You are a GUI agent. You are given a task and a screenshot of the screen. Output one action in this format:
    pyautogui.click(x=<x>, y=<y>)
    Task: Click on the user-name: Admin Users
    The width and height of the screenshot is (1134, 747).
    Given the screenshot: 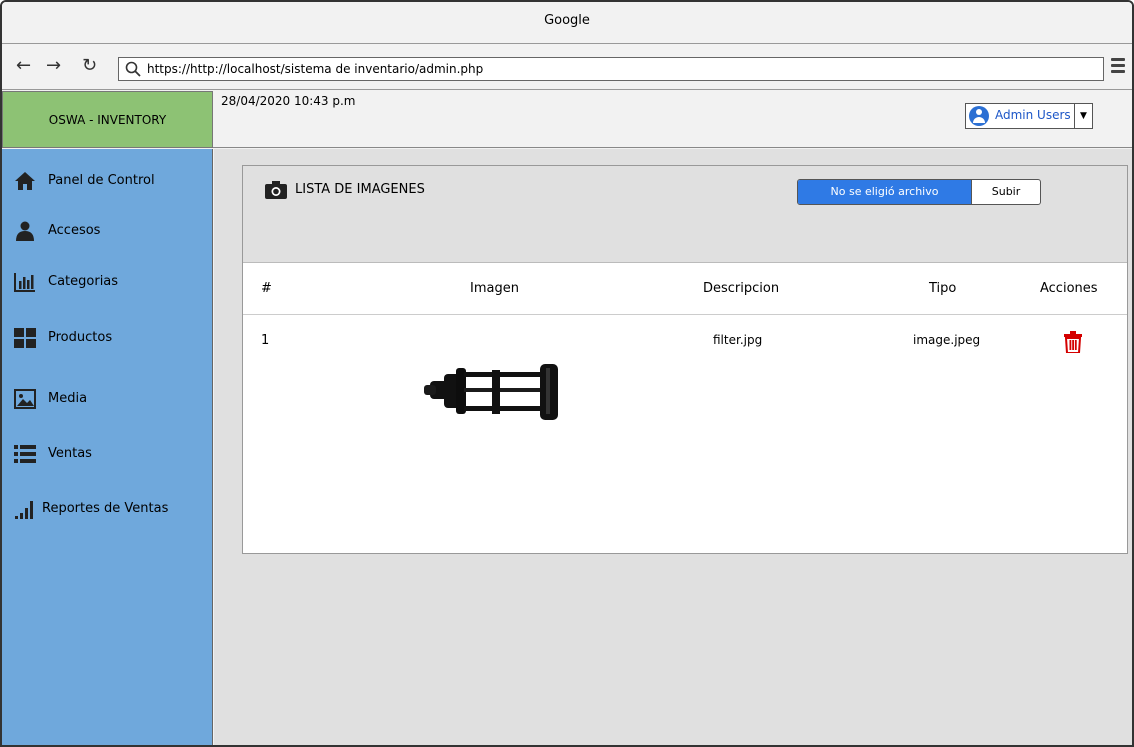 What is the action you would take?
    pyautogui.click(x=1033, y=115)
    